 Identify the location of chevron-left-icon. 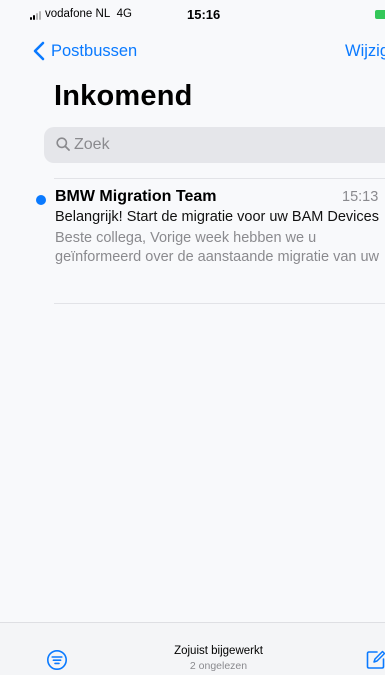
(39, 51).